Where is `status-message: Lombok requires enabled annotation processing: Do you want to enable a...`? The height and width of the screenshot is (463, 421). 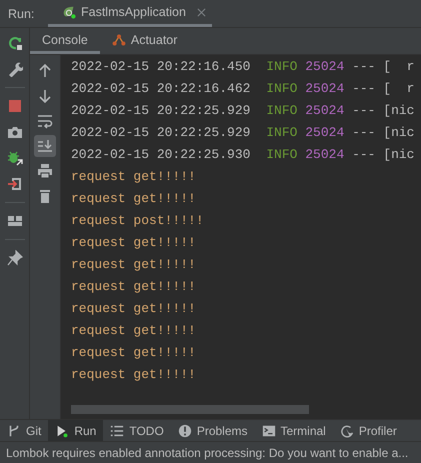 status-message: Lombok requires enabled annotation processing: Do you want to enable a... is located at coordinates (207, 453).